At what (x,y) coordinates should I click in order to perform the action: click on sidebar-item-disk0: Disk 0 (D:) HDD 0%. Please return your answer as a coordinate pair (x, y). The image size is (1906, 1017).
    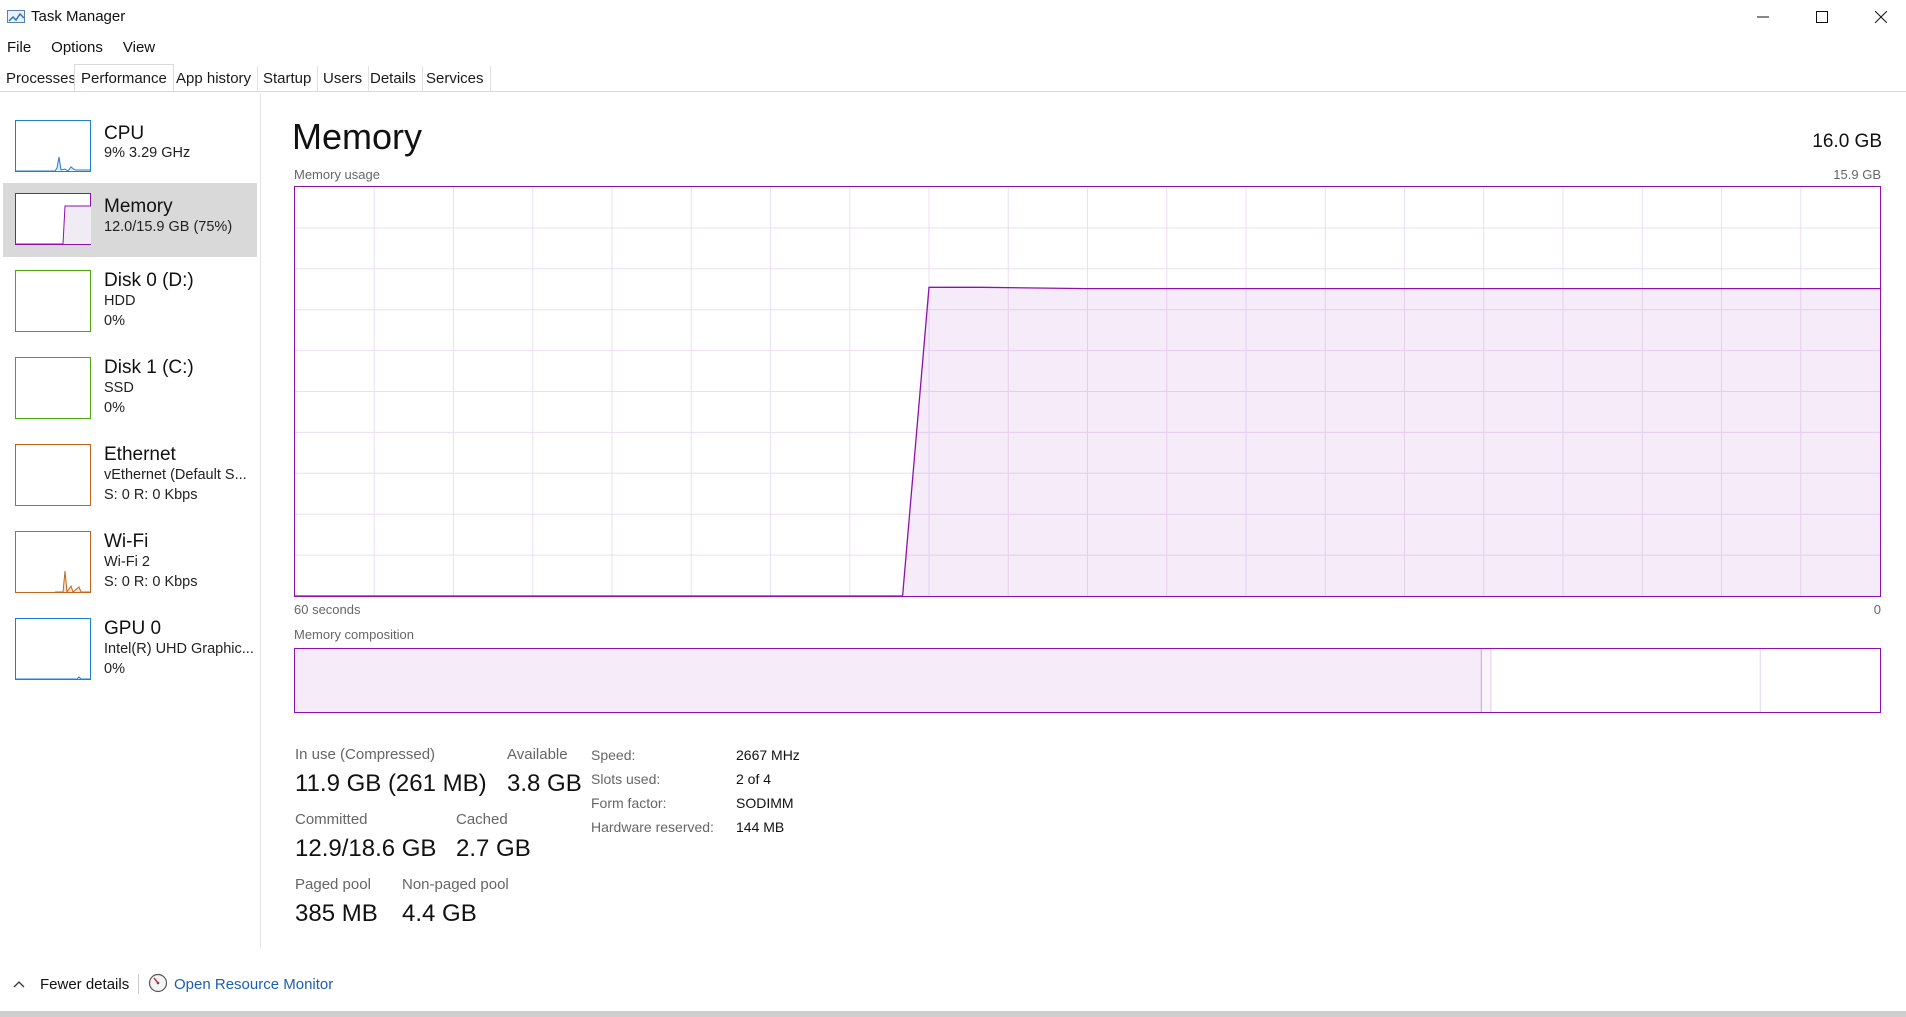
    Looking at the image, I should click on (130, 300).